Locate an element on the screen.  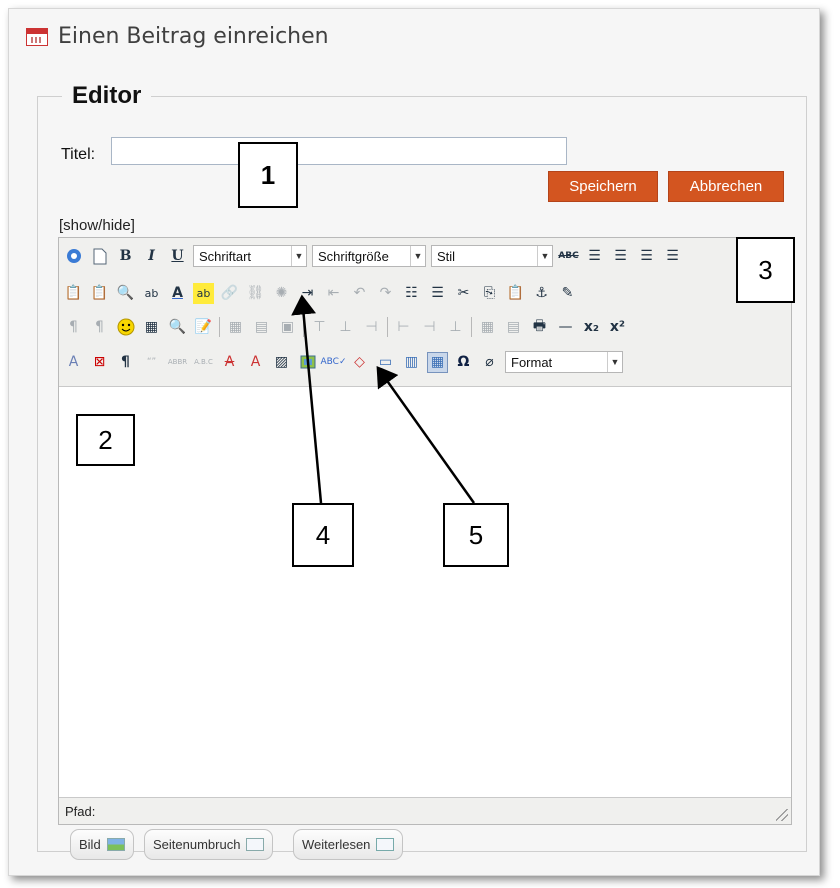
rtl-icon: ¶ is located at coordinates (99, 327).